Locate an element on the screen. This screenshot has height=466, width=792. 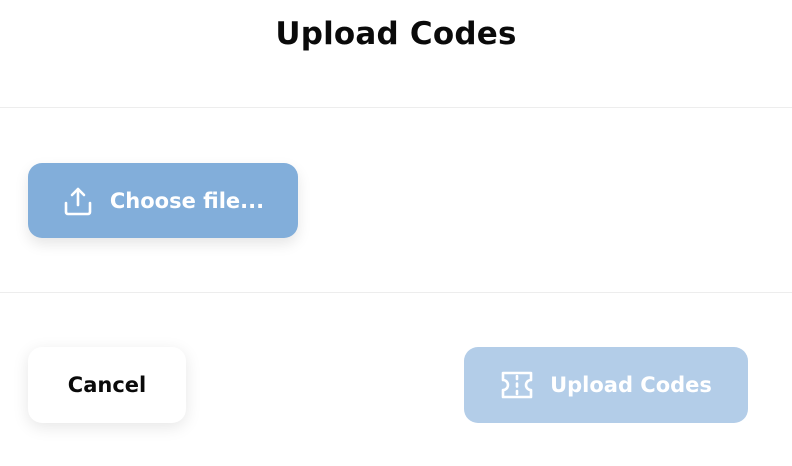
dialog-title: Upload Codes is located at coordinates (396, 34).